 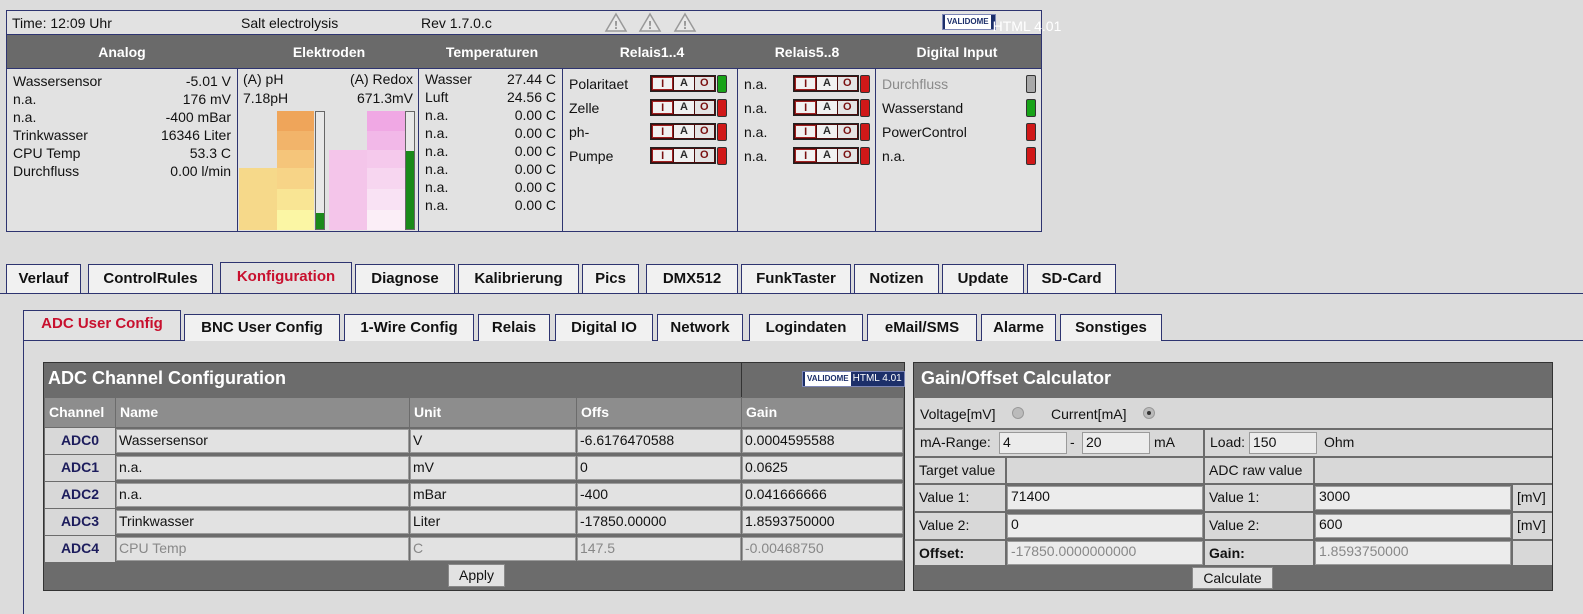 What do you see at coordinates (756, 108) in the screenshot?
I see `relay-name: n.a.` at bounding box center [756, 108].